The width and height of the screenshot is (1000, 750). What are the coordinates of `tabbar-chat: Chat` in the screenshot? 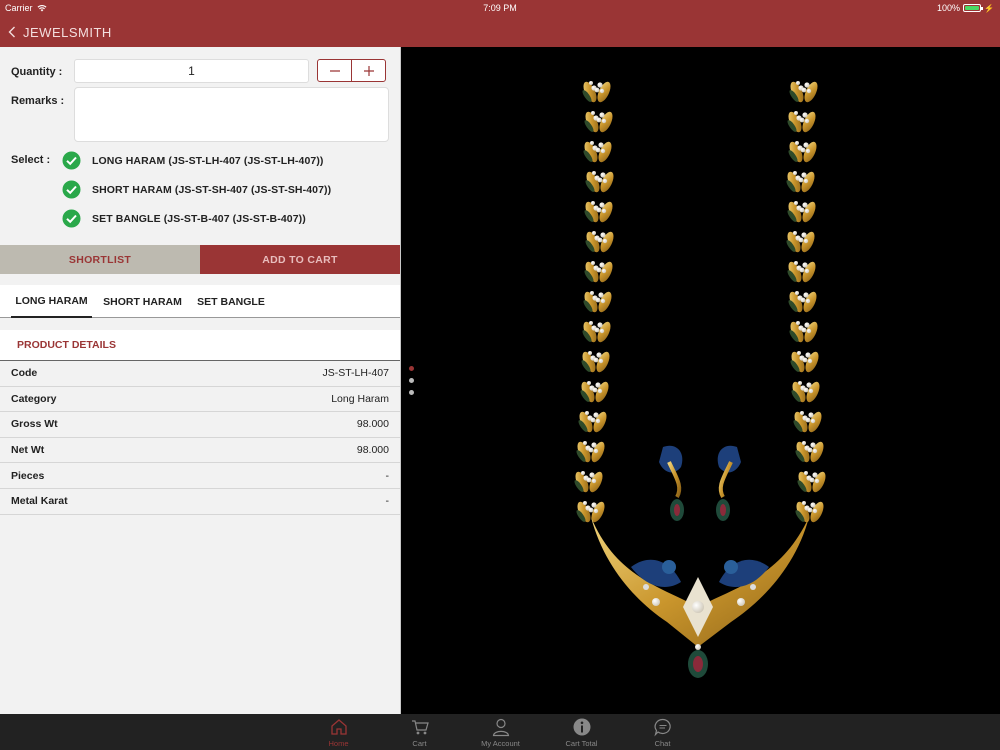 It's located at (662, 732).